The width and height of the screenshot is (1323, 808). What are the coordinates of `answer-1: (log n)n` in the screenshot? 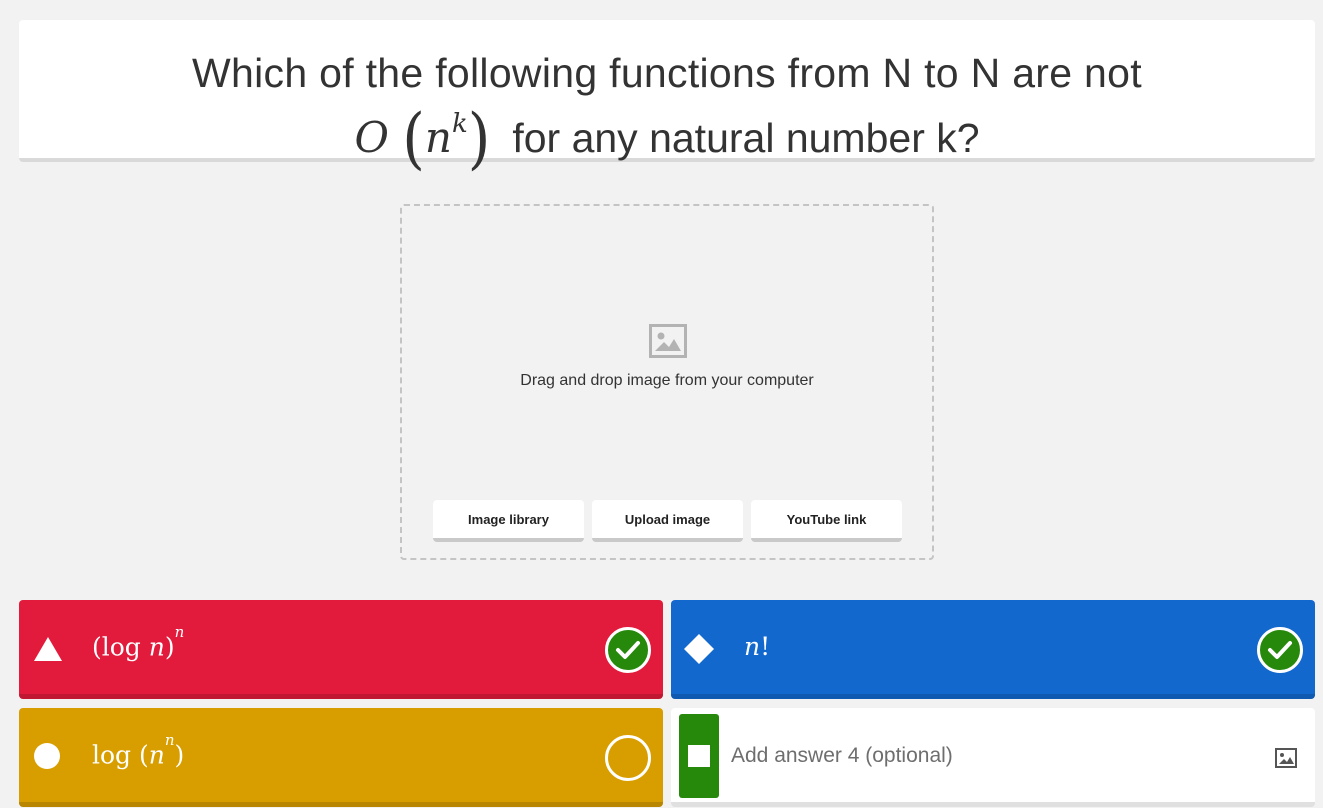 It's located at (341, 649).